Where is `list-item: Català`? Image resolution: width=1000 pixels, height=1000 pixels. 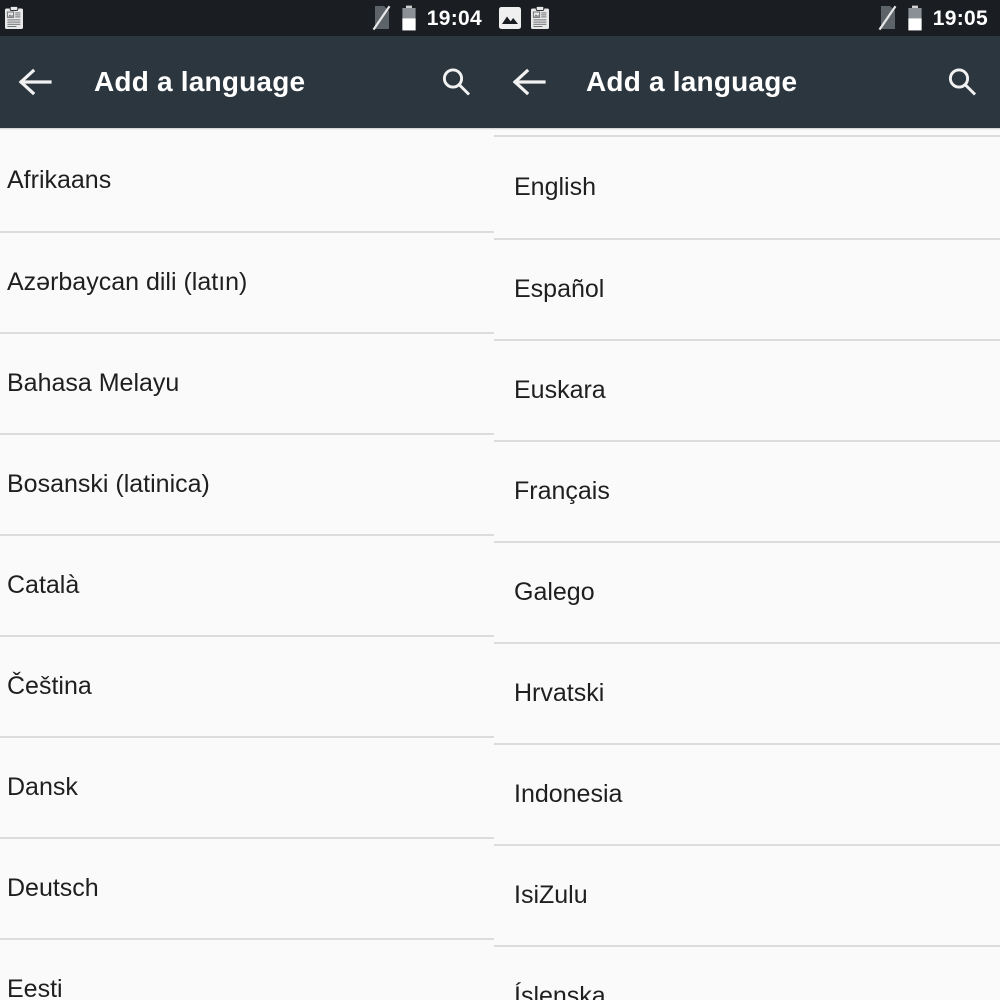 list-item: Català is located at coordinates (247, 584).